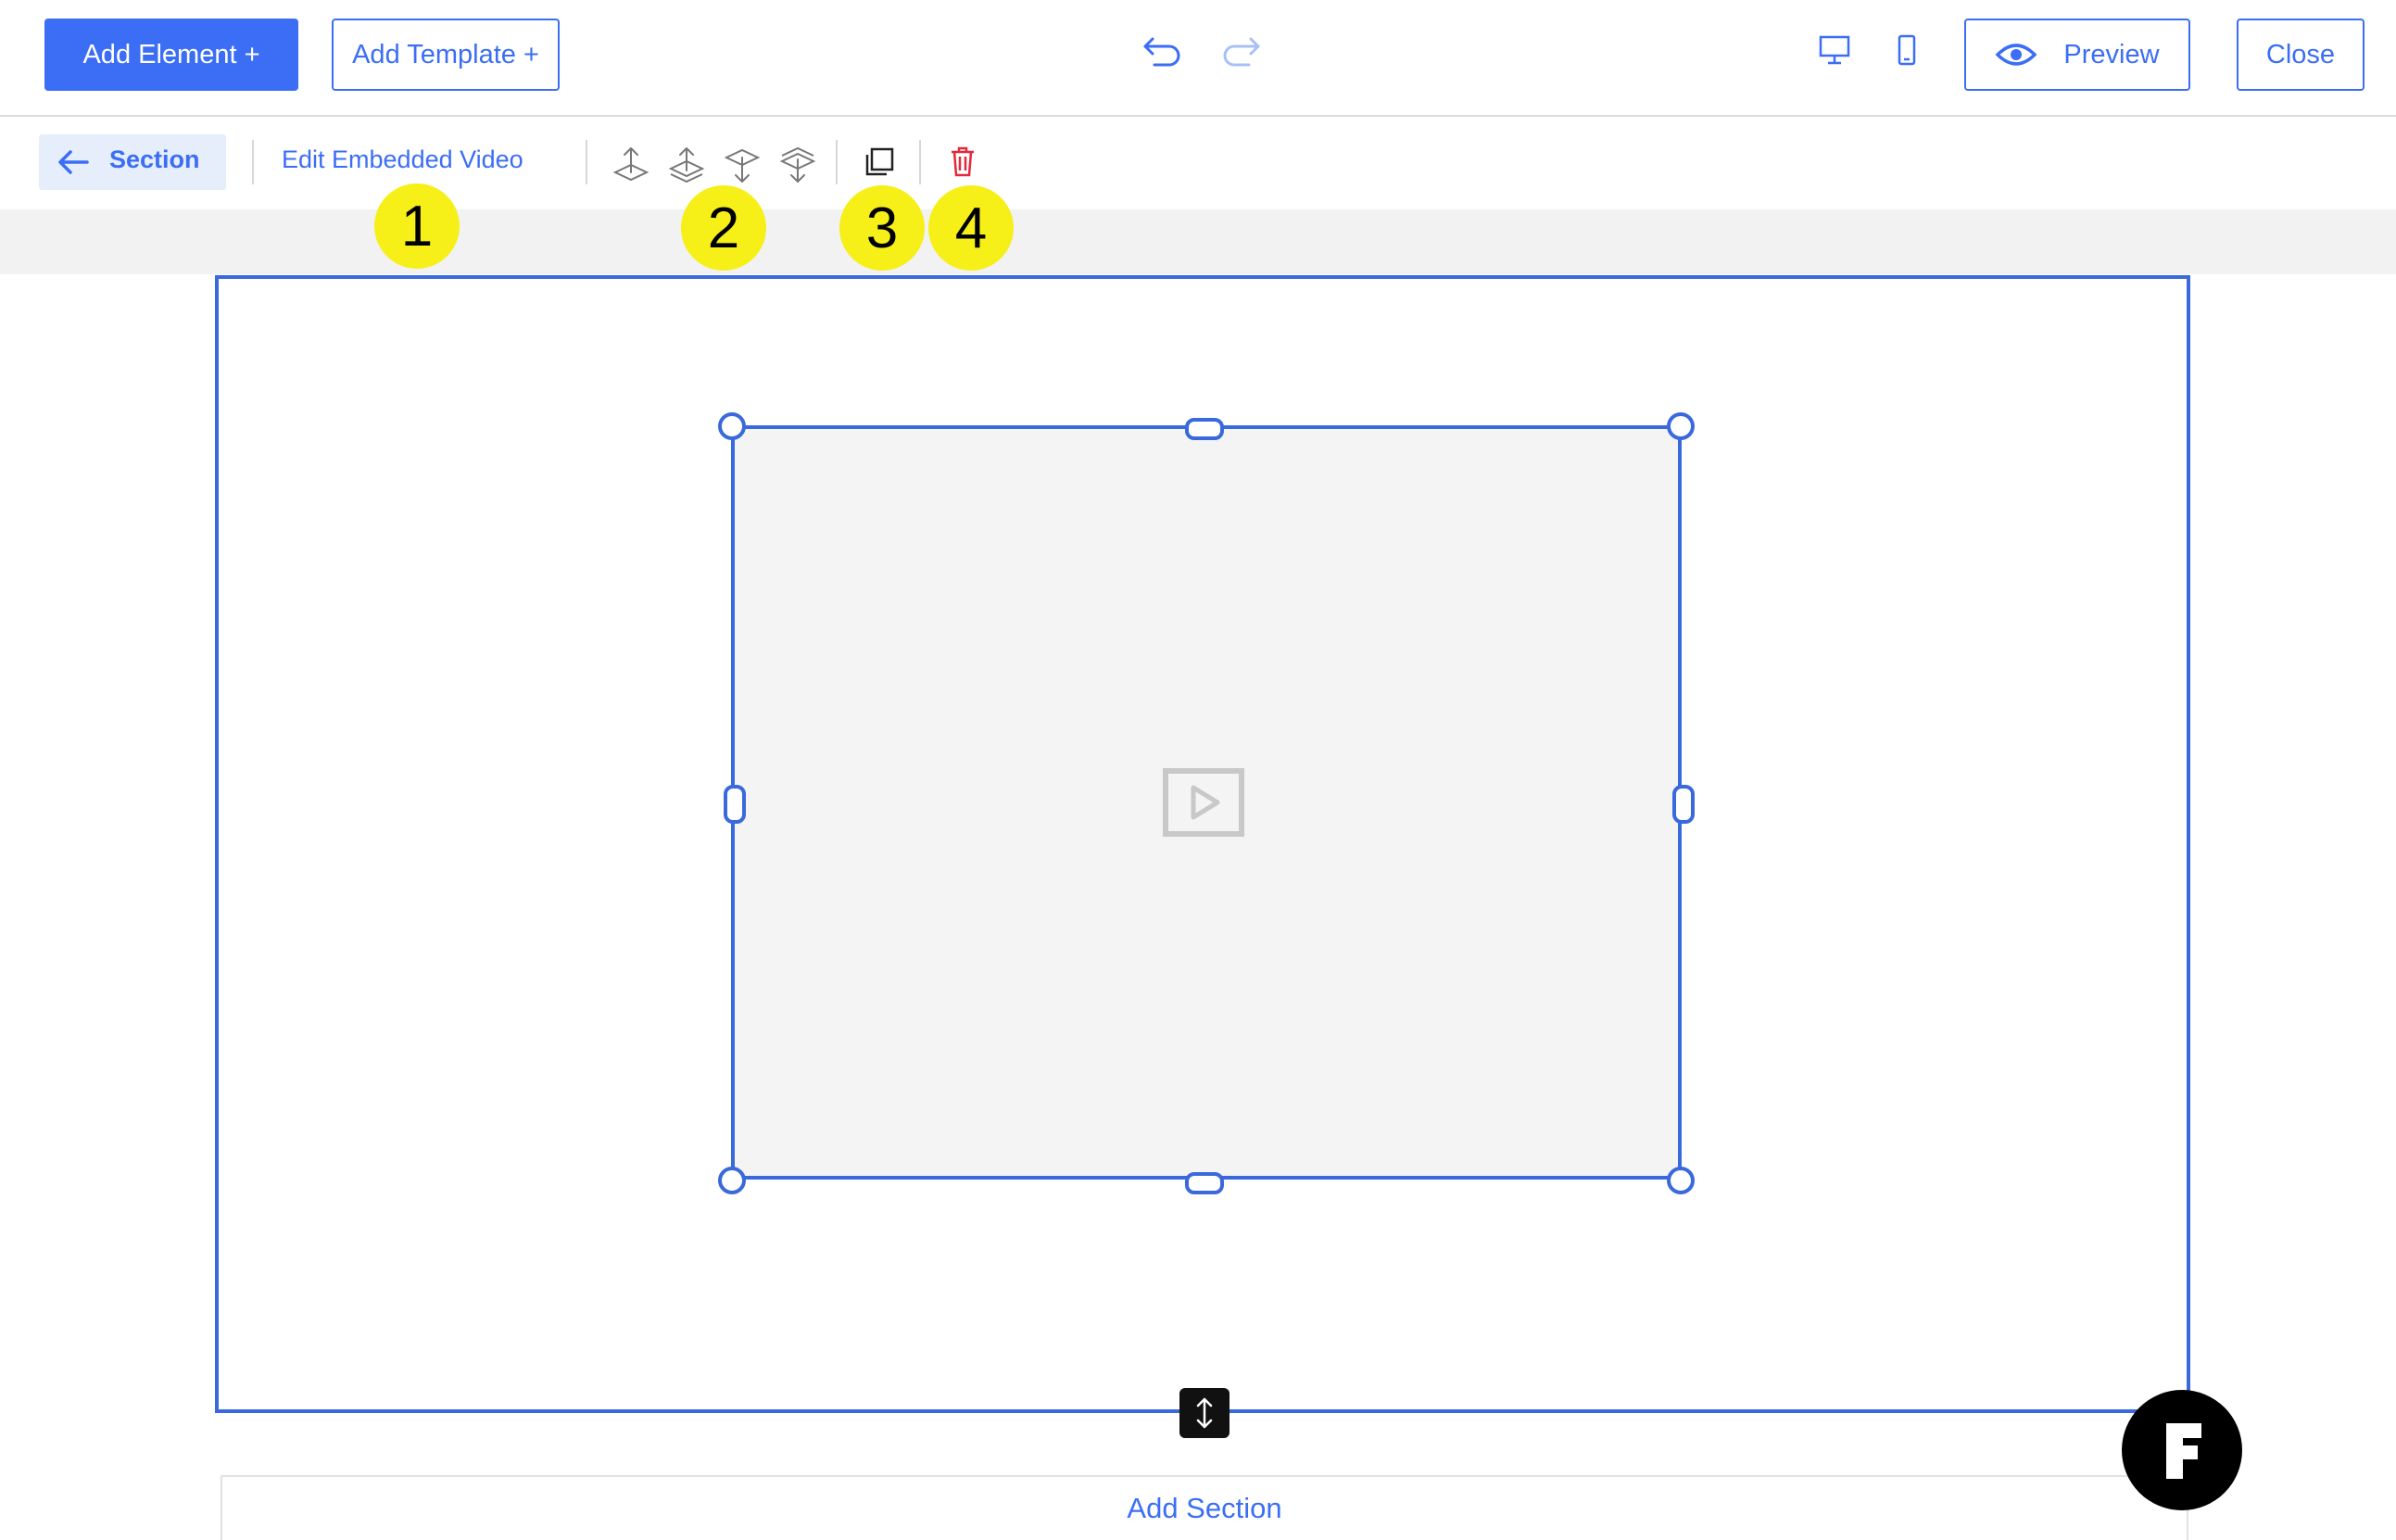 The width and height of the screenshot is (2396, 1540). Describe the element at coordinates (686, 165) in the screenshot. I see `bring-to-front-icon` at that location.